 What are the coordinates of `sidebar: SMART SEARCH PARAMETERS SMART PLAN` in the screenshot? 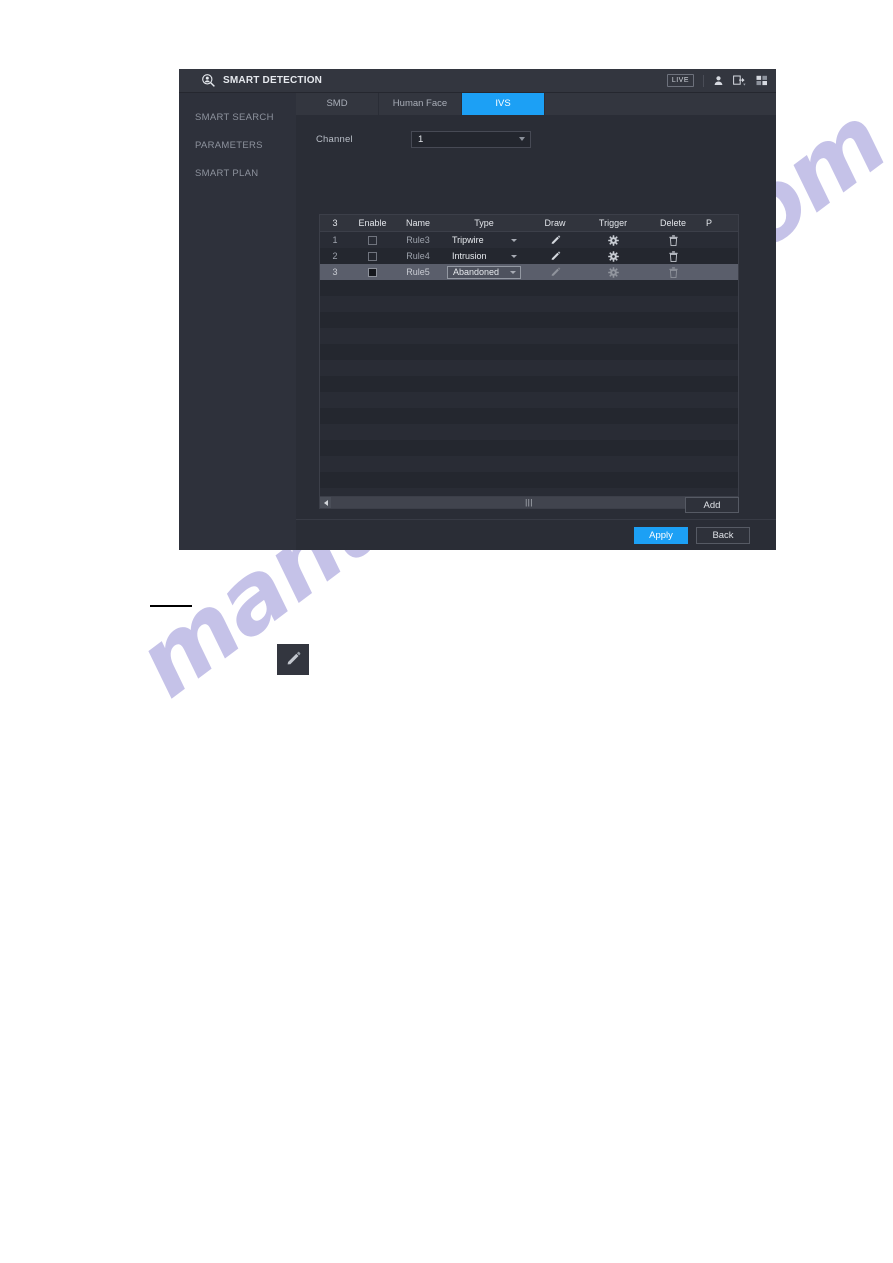 It's located at (237, 321).